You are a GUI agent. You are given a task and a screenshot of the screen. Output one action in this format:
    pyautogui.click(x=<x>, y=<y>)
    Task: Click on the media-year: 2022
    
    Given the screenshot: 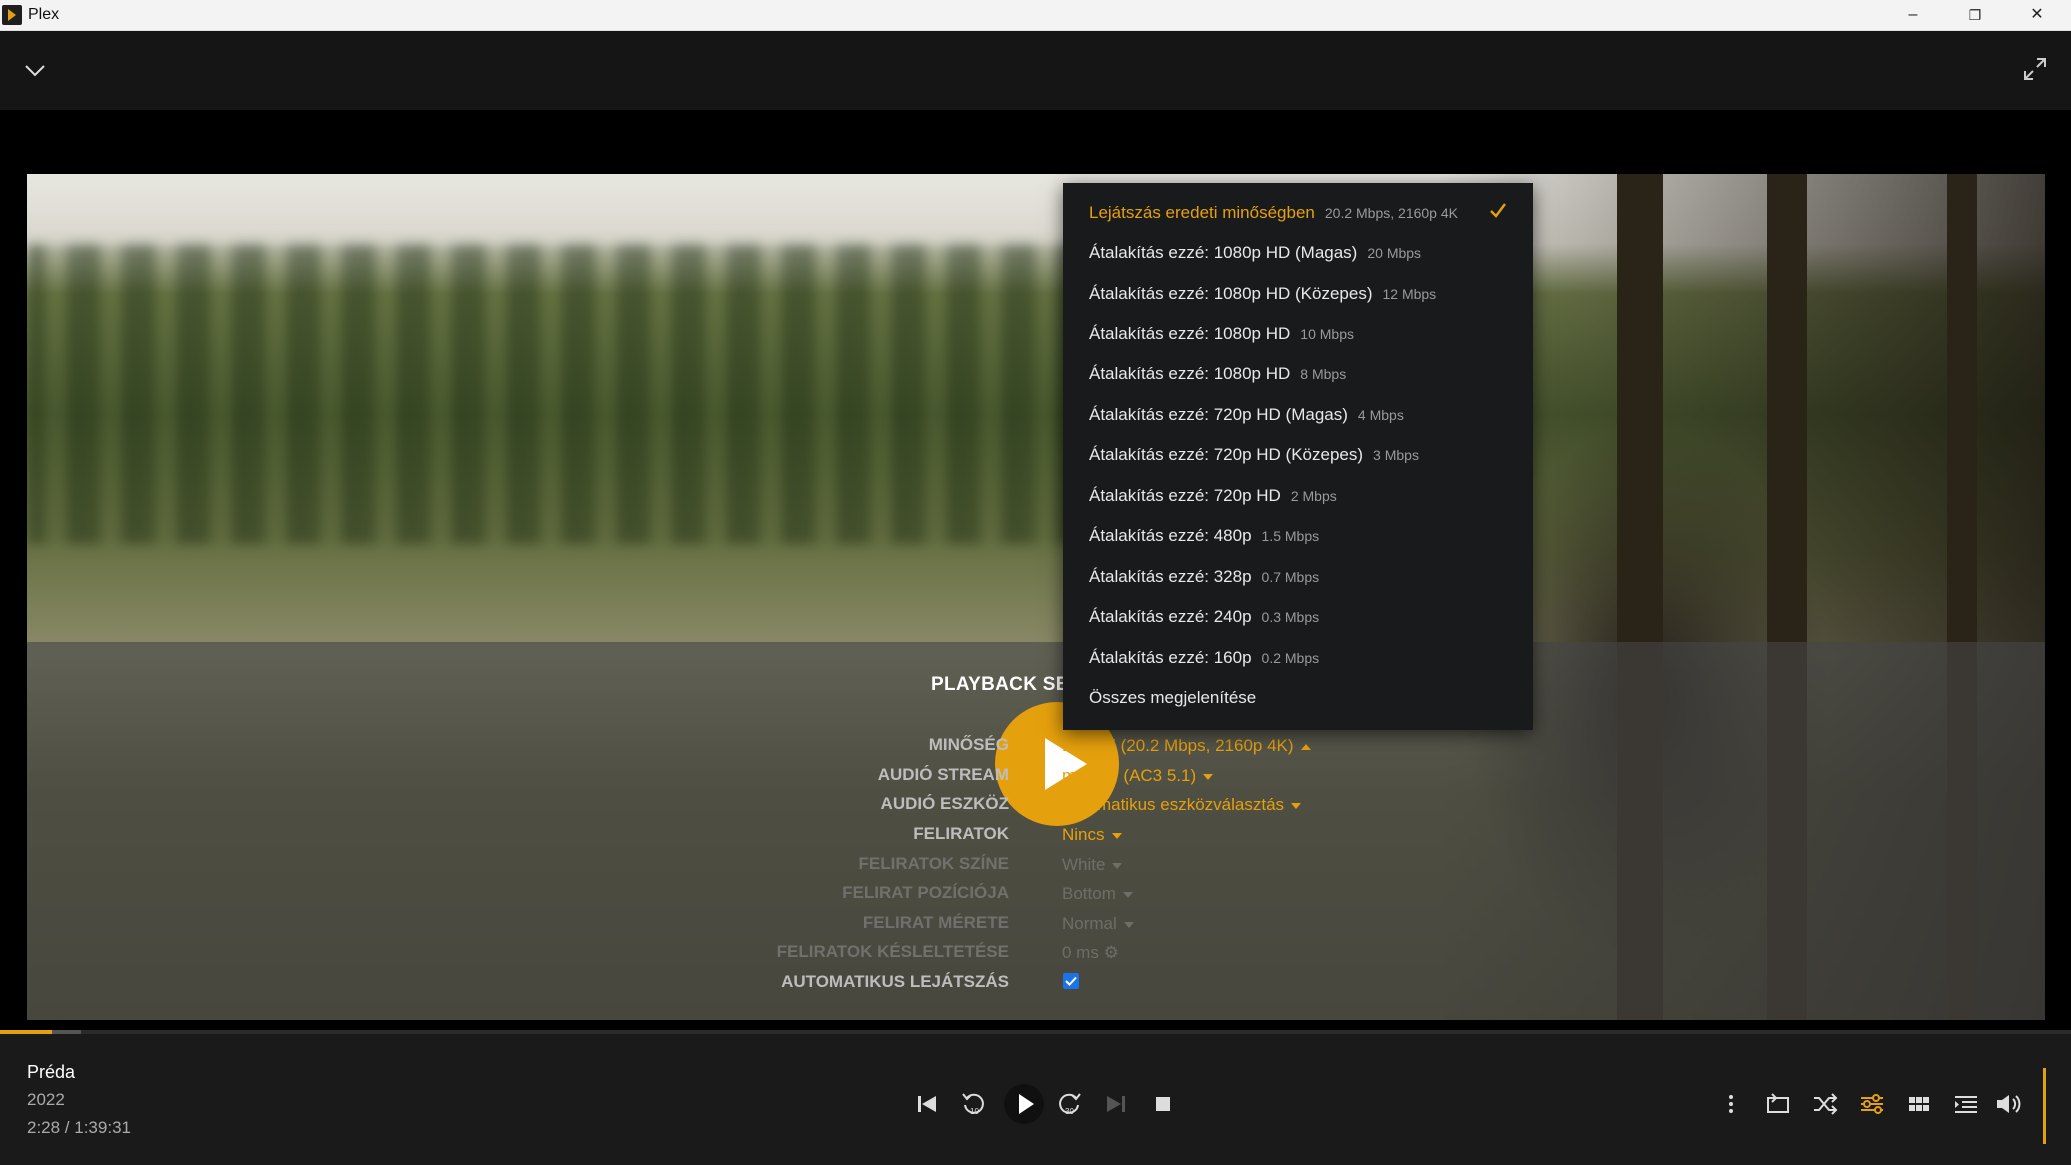 What is the action you would take?
    pyautogui.click(x=46, y=1099)
    